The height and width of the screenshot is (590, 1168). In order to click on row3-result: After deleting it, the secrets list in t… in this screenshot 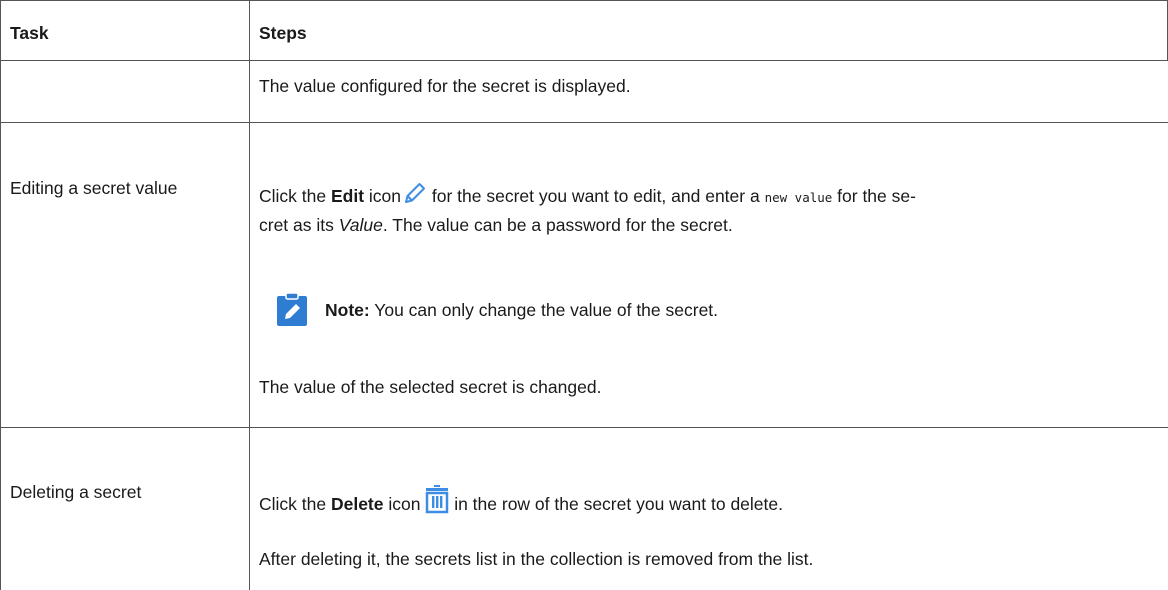, I will do `click(536, 559)`.